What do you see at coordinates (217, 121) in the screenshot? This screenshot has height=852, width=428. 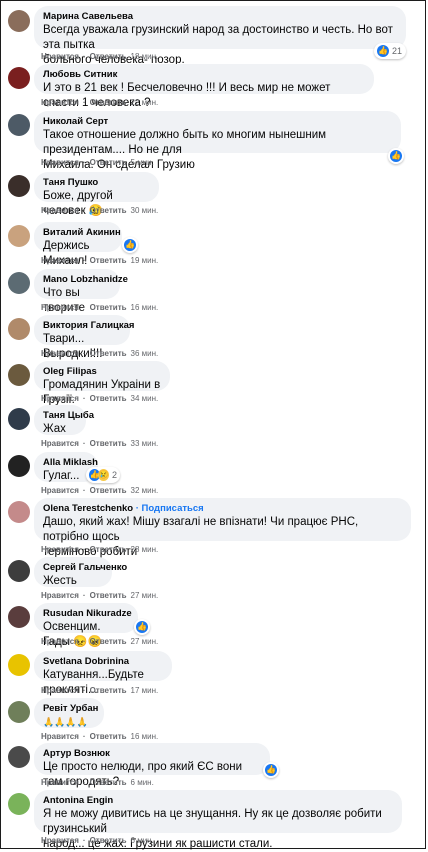 I see `comment-author: Николай Серт` at bounding box center [217, 121].